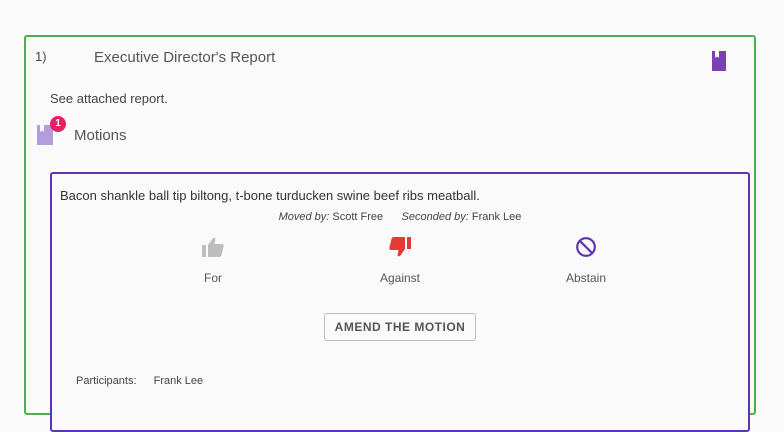 This screenshot has height=432, width=784. What do you see at coordinates (435, 217) in the screenshot?
I see `seconded-by-label: Seconded by:` at bounding box center [435, 217].